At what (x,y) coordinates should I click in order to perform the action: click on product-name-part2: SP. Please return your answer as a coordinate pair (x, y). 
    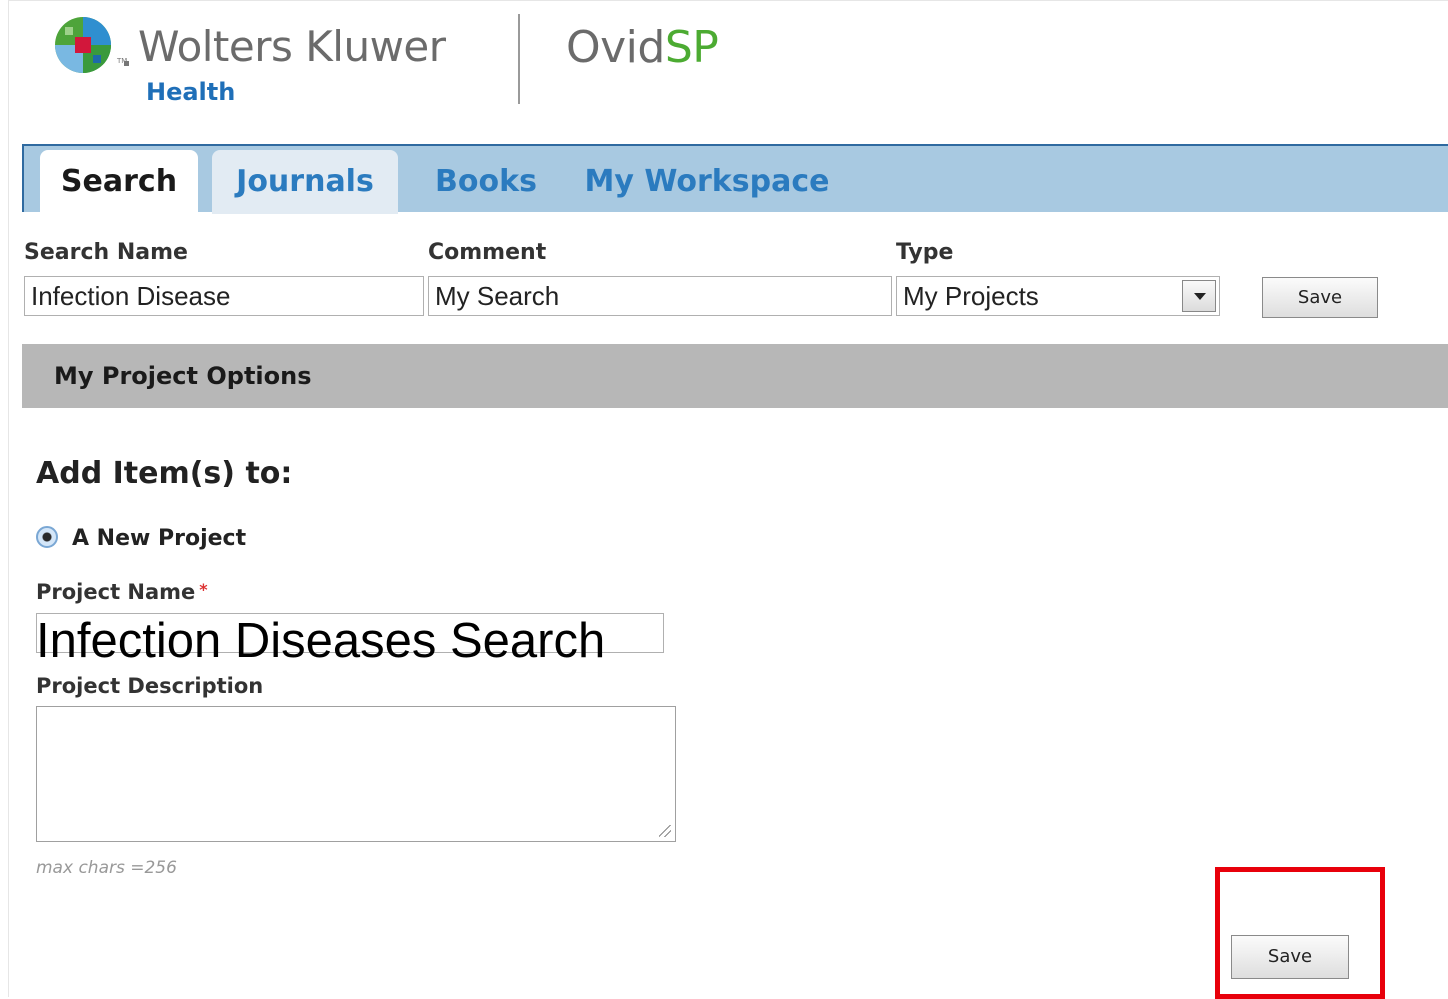
    Looking at the image, I should click on (691, 47).